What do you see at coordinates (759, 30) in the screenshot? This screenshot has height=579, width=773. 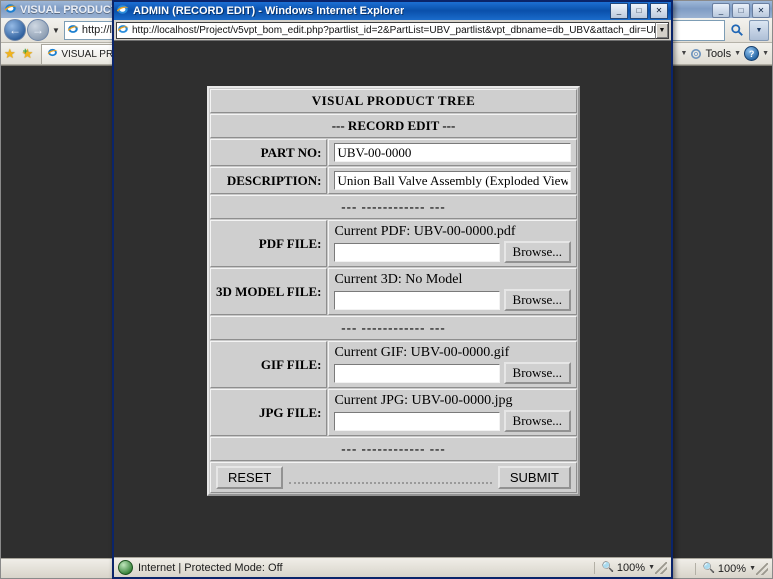 I see `search-provider-chevron-down-icon: ▼` at bounding box center [759, 30].